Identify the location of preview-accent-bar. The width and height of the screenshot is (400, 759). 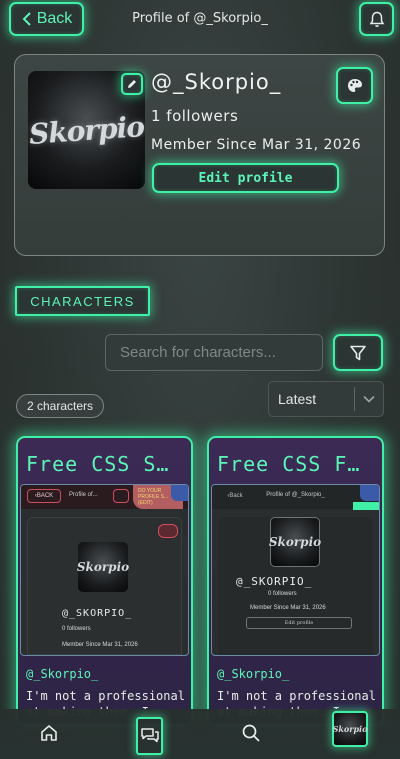
(366, 506).